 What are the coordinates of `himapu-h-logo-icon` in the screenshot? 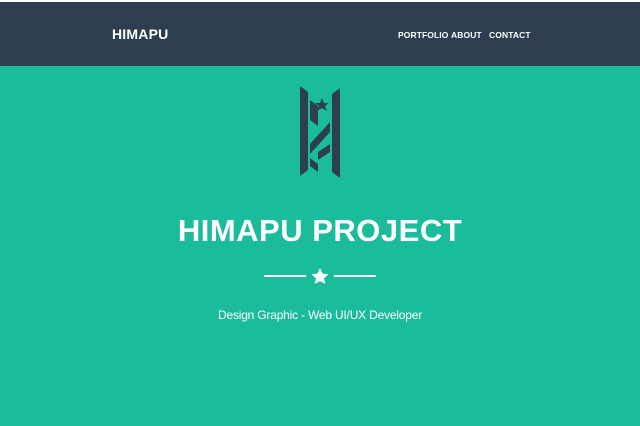 It's located at (320, 132).